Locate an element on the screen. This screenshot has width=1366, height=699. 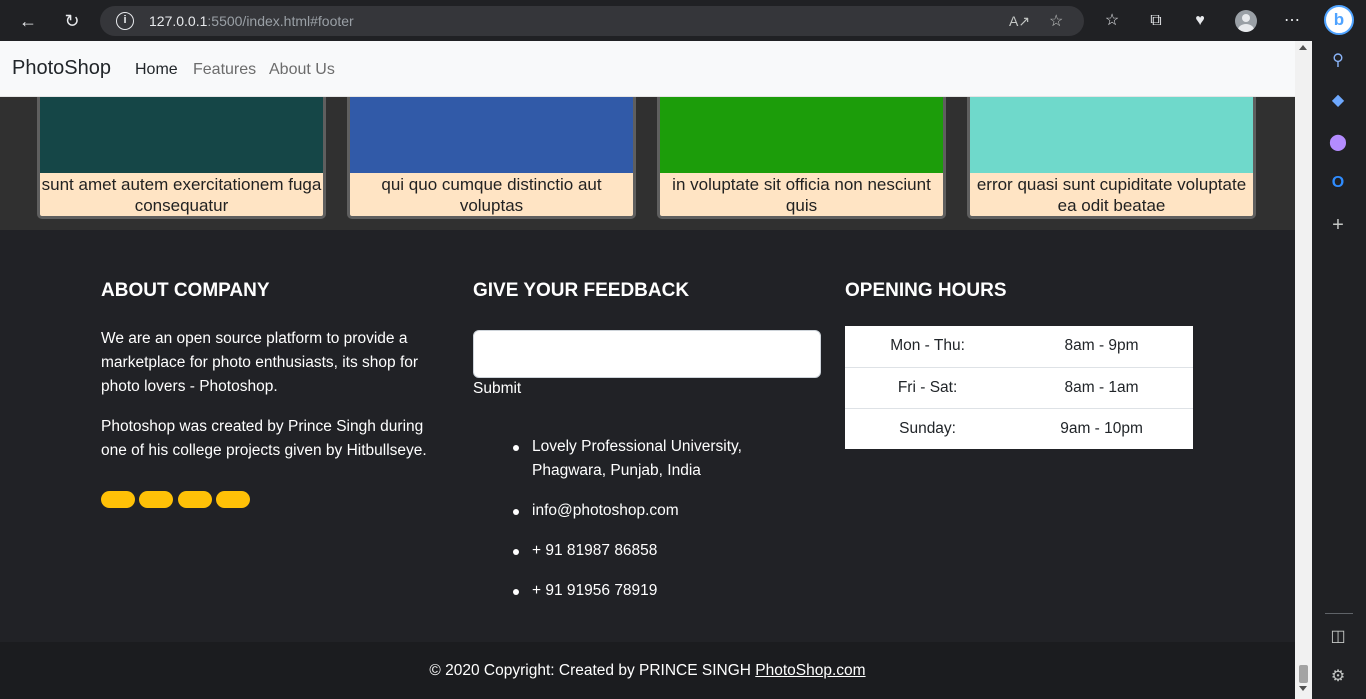
hours-day: Sunday: is located at coordinates (928, 428).